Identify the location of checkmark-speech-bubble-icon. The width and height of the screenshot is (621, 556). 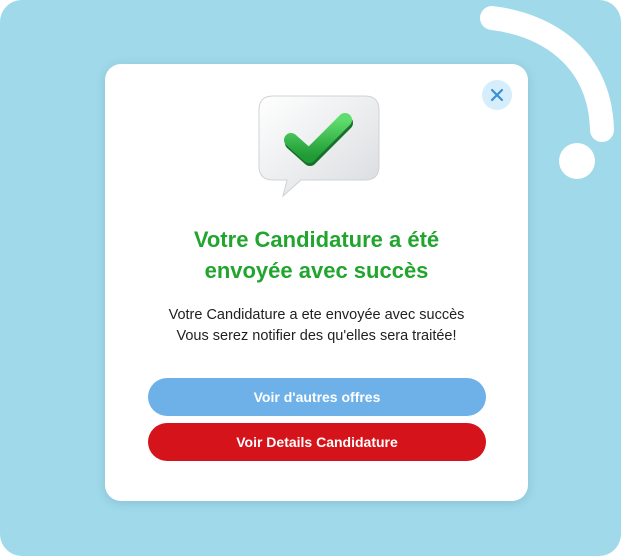
(319, 146).